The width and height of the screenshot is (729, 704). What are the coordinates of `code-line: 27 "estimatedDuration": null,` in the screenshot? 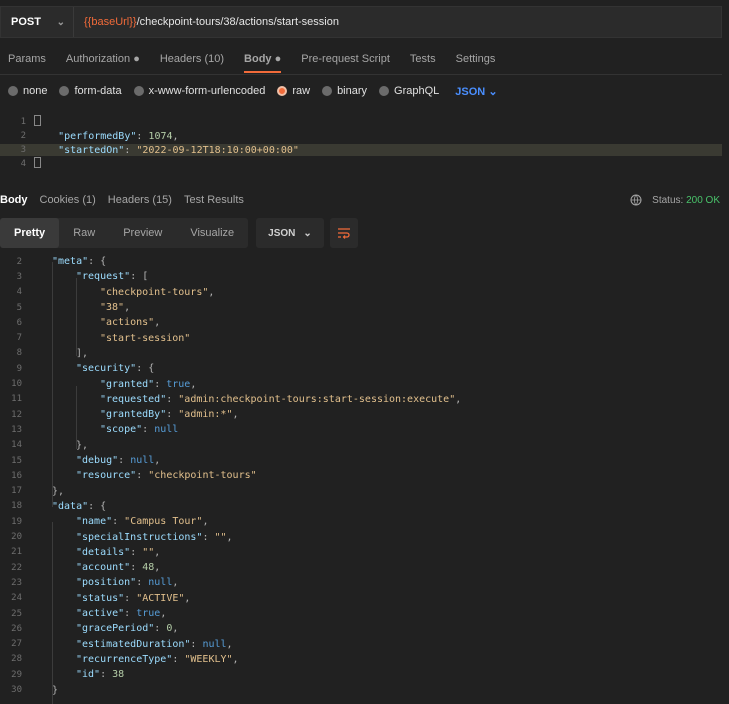 It's located at (361, 644).